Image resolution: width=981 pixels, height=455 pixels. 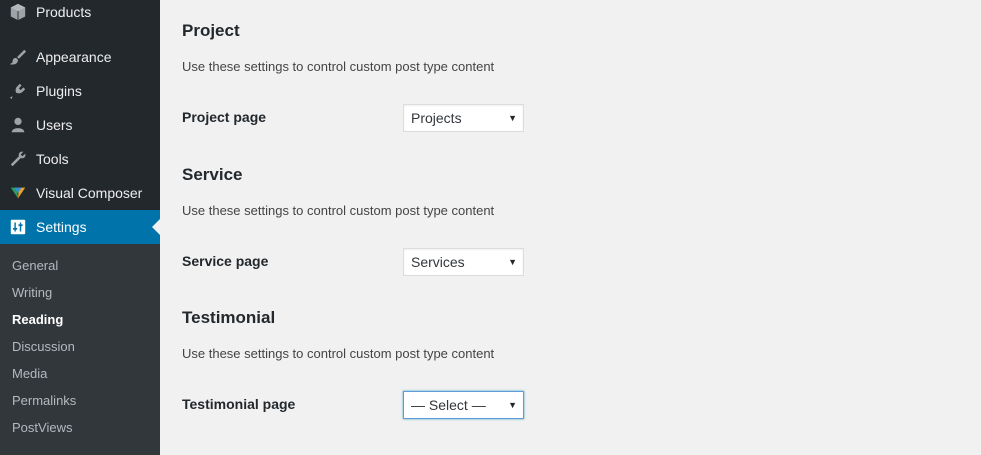 What do you see at coordinates (80, 159) in the screenshot?
I see `menu-item-tools: Tools` at bounding box center [80, 159].